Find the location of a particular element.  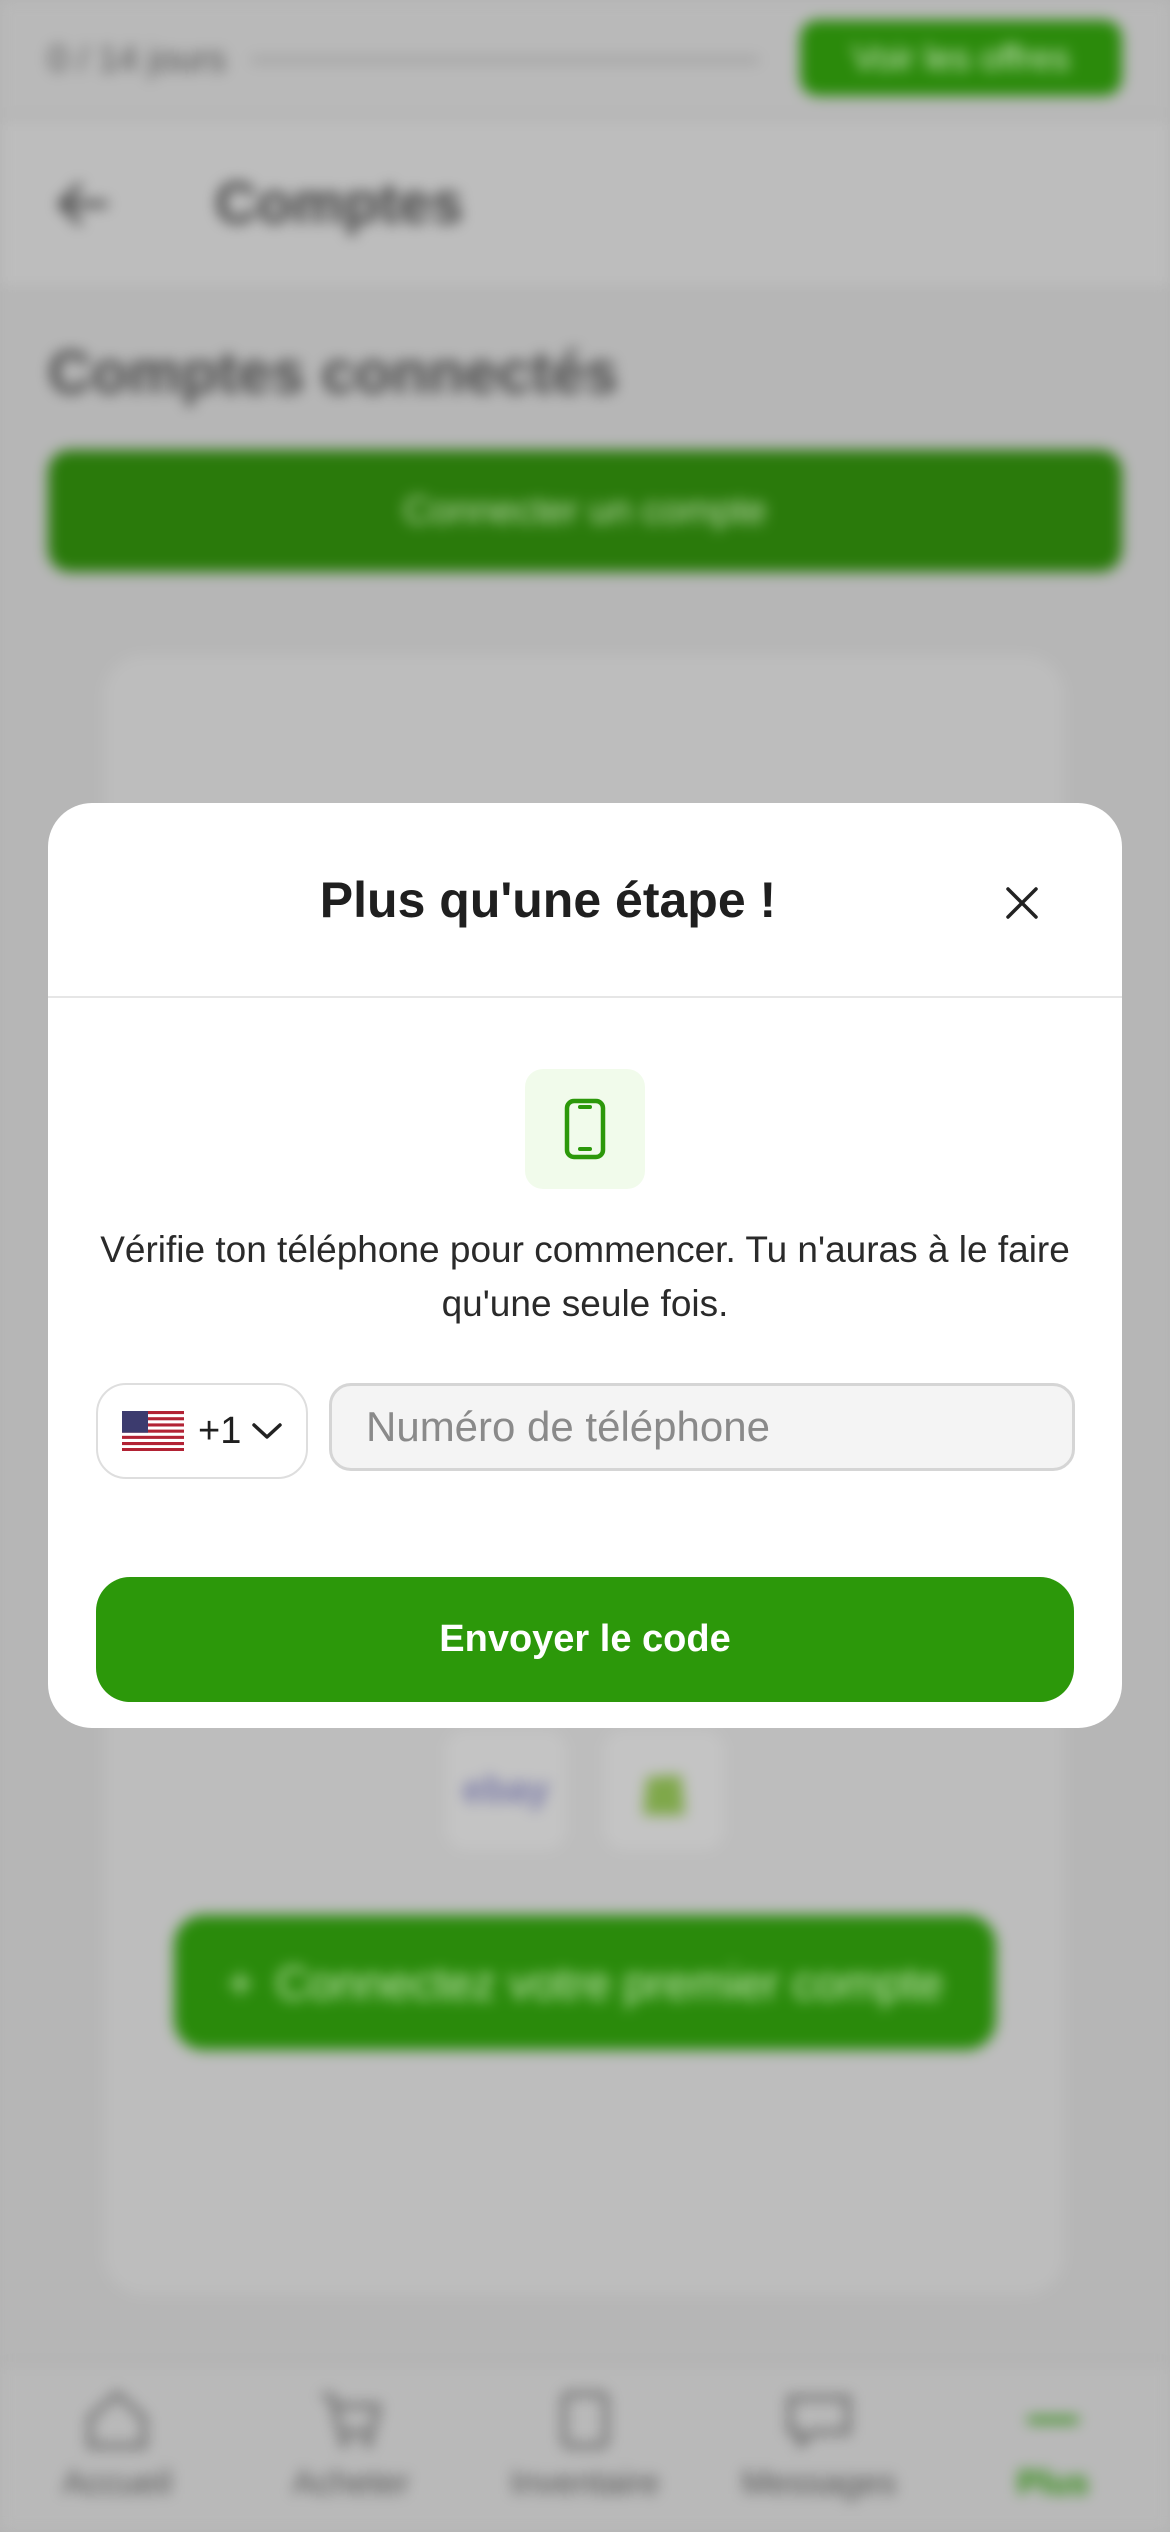

dial-code: +1 is located at coordinates (220, 1430).